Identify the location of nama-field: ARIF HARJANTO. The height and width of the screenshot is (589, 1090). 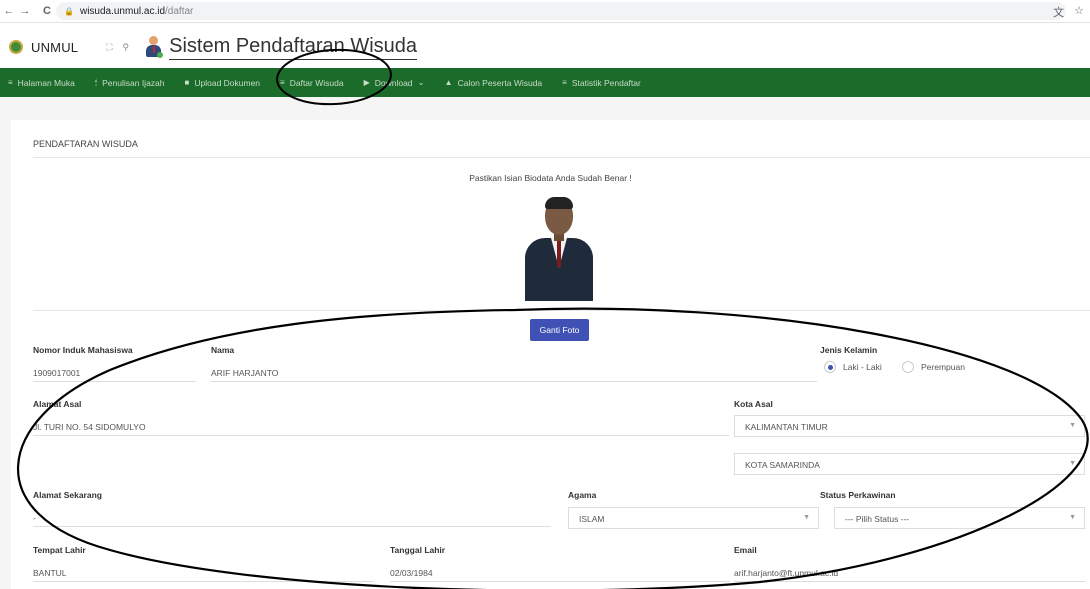
(514, 373).